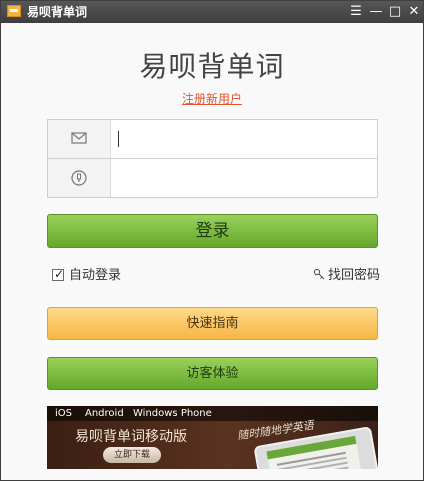  I want to click on title-bar: 易呗背单词 ☰ — □ ✕, so click(212, 12).